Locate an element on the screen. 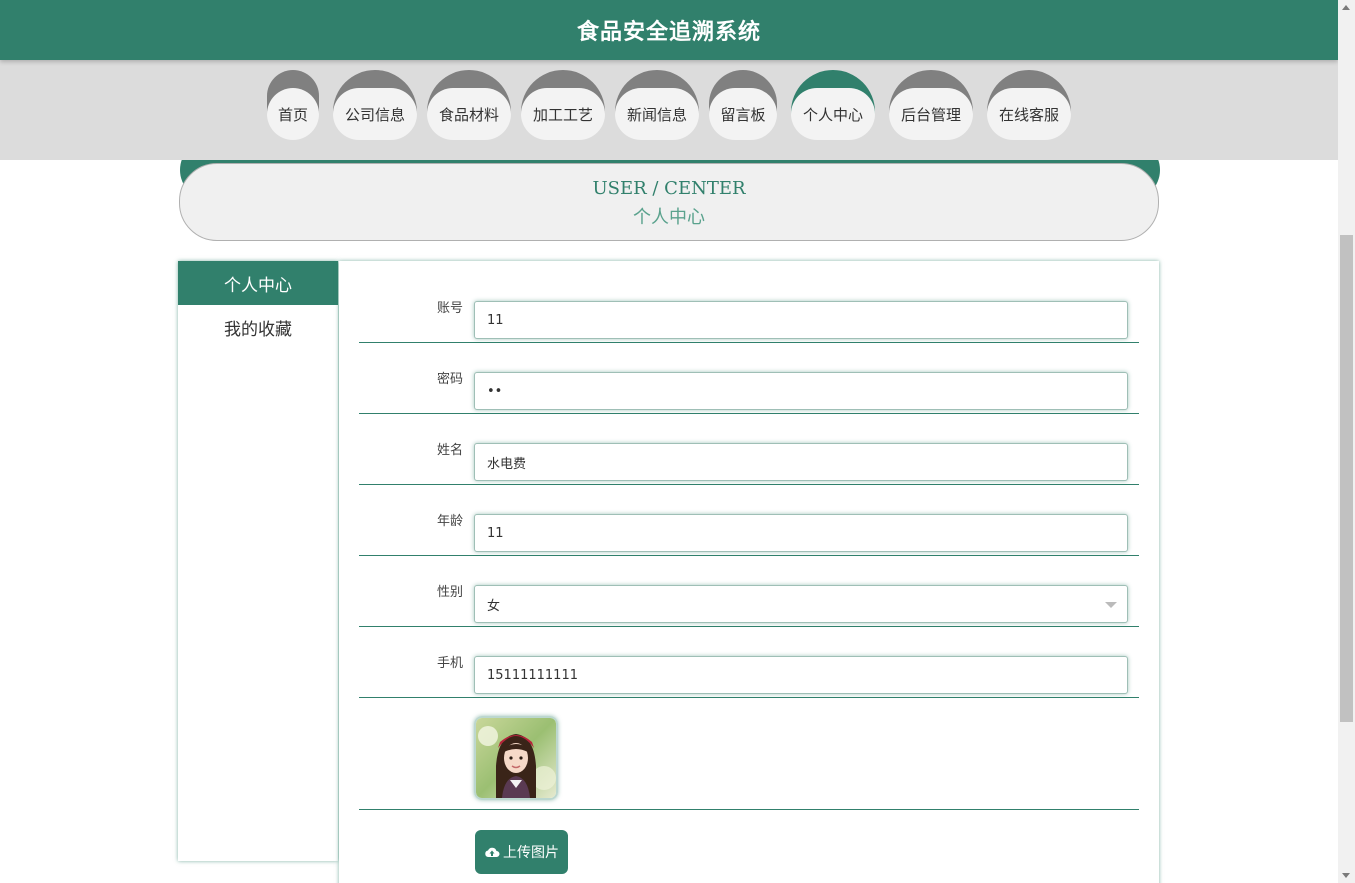  scroll-up-arrow-icon is located at coordinates (1346, 7).